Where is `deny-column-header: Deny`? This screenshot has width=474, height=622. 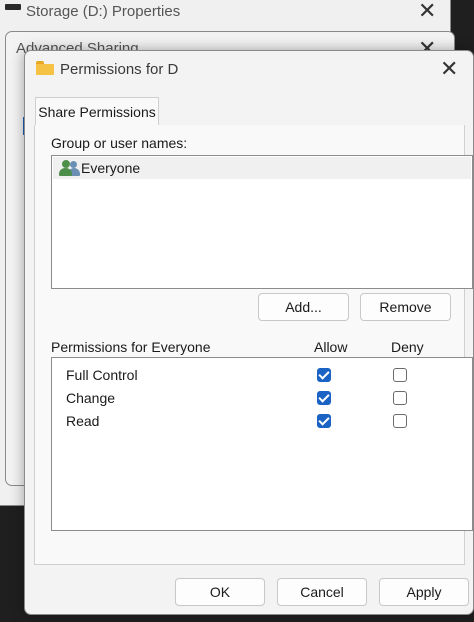 deny-column-header: Deny is located at coordinates (407, 347).